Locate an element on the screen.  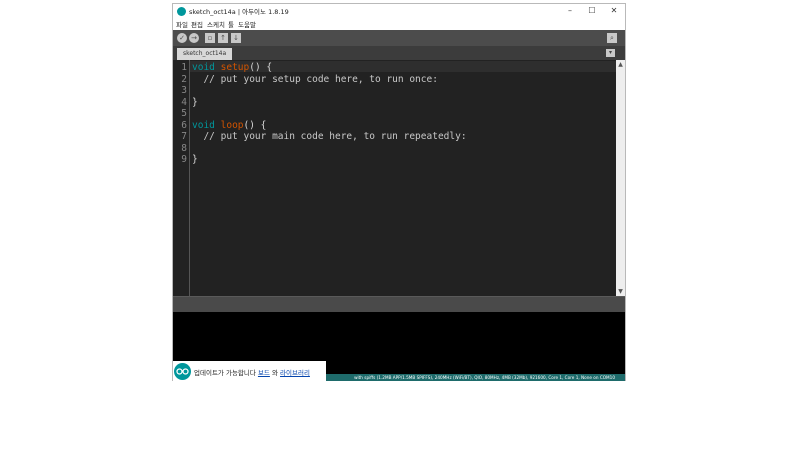
maximize-button: ☐ is located at coordinates (592, 11).